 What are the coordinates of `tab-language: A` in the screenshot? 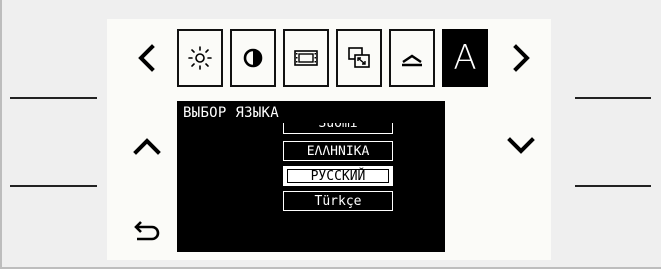 It's located at (465, 58).